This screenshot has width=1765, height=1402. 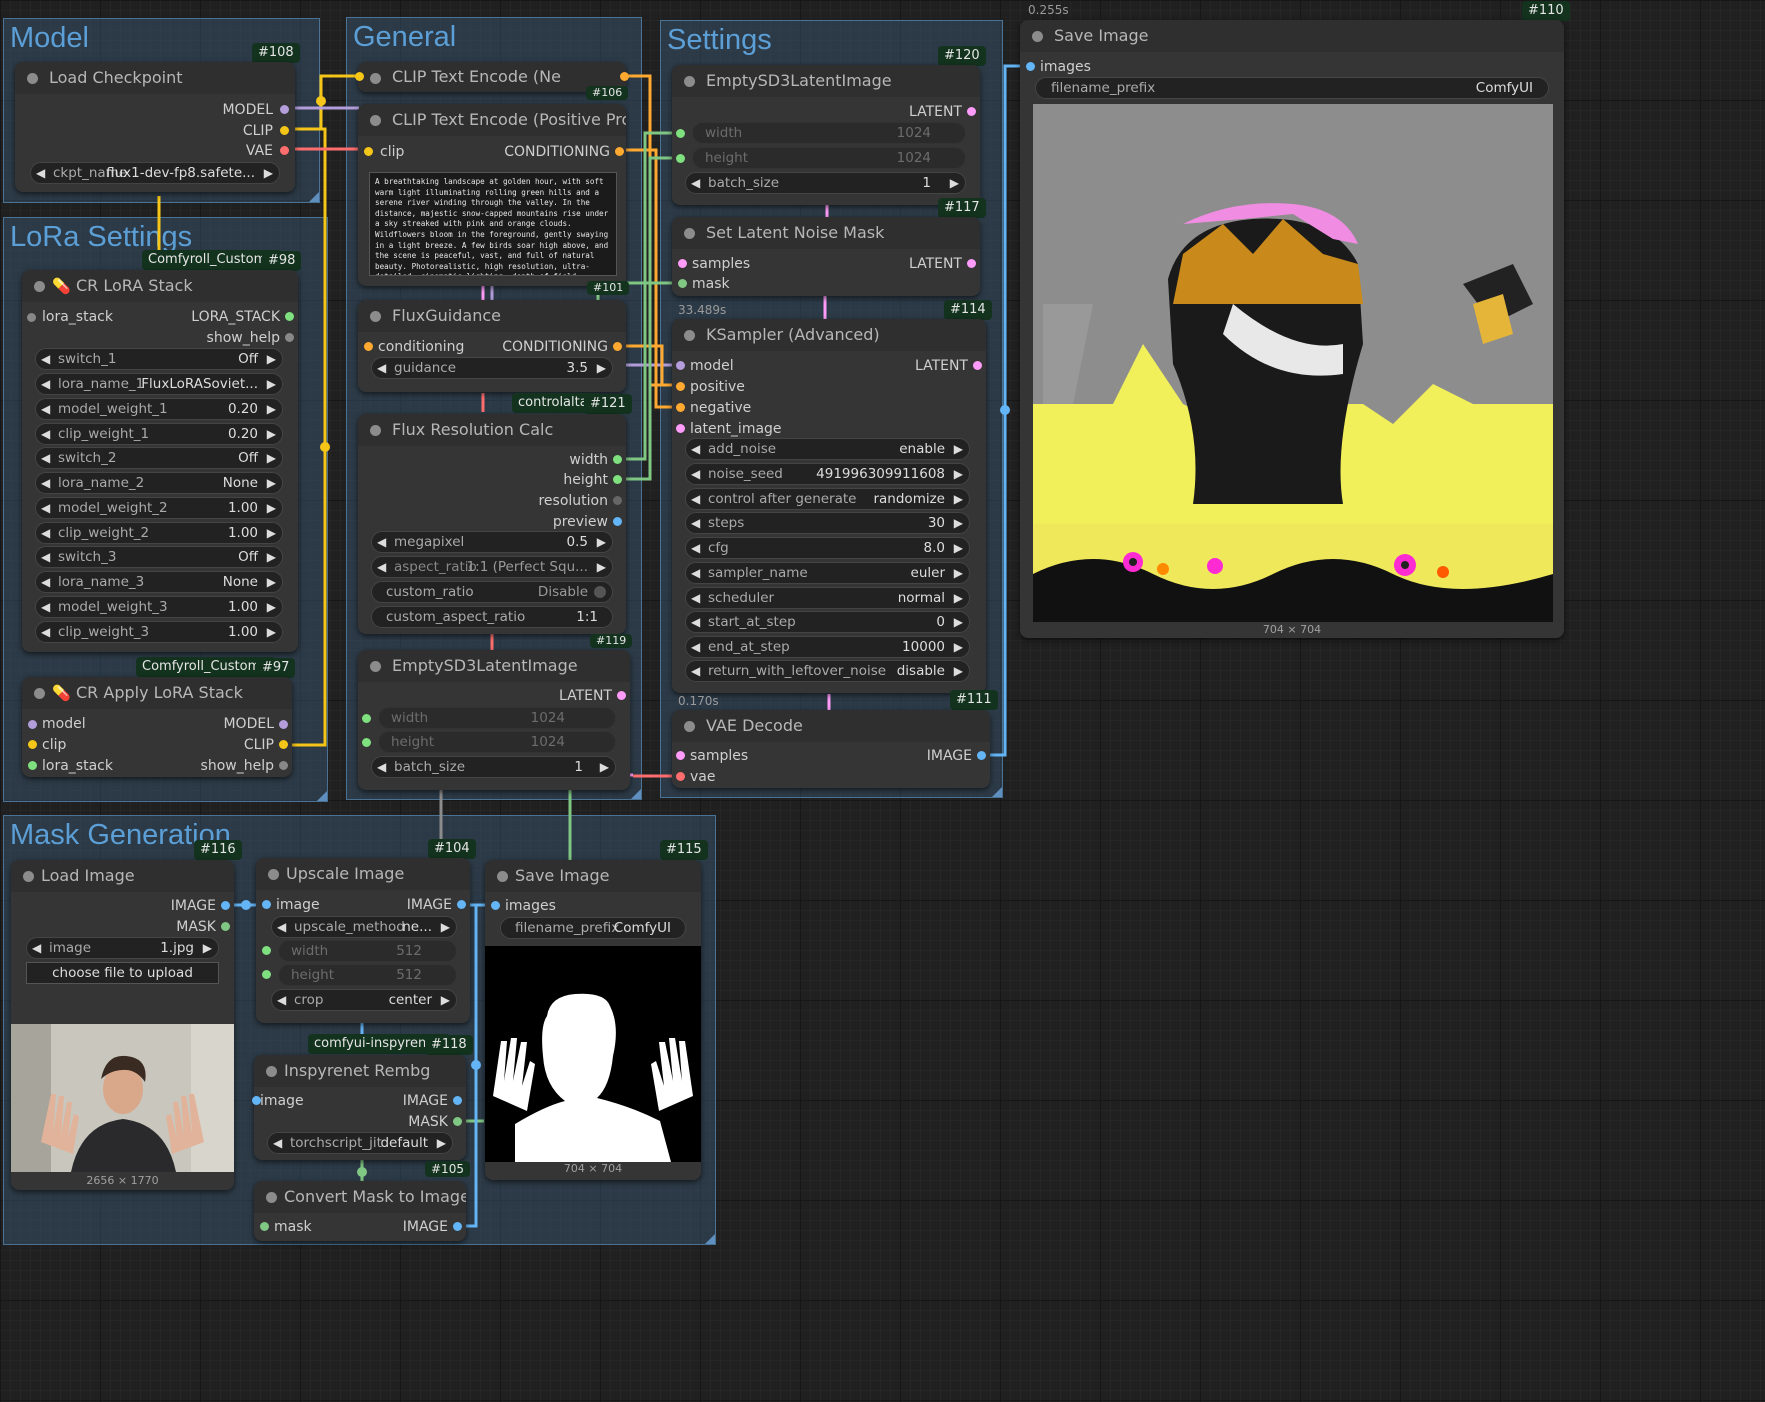 I want to click on node-title: CLIP Text Encode (Positive Prompt), so click(x=492, y=120).